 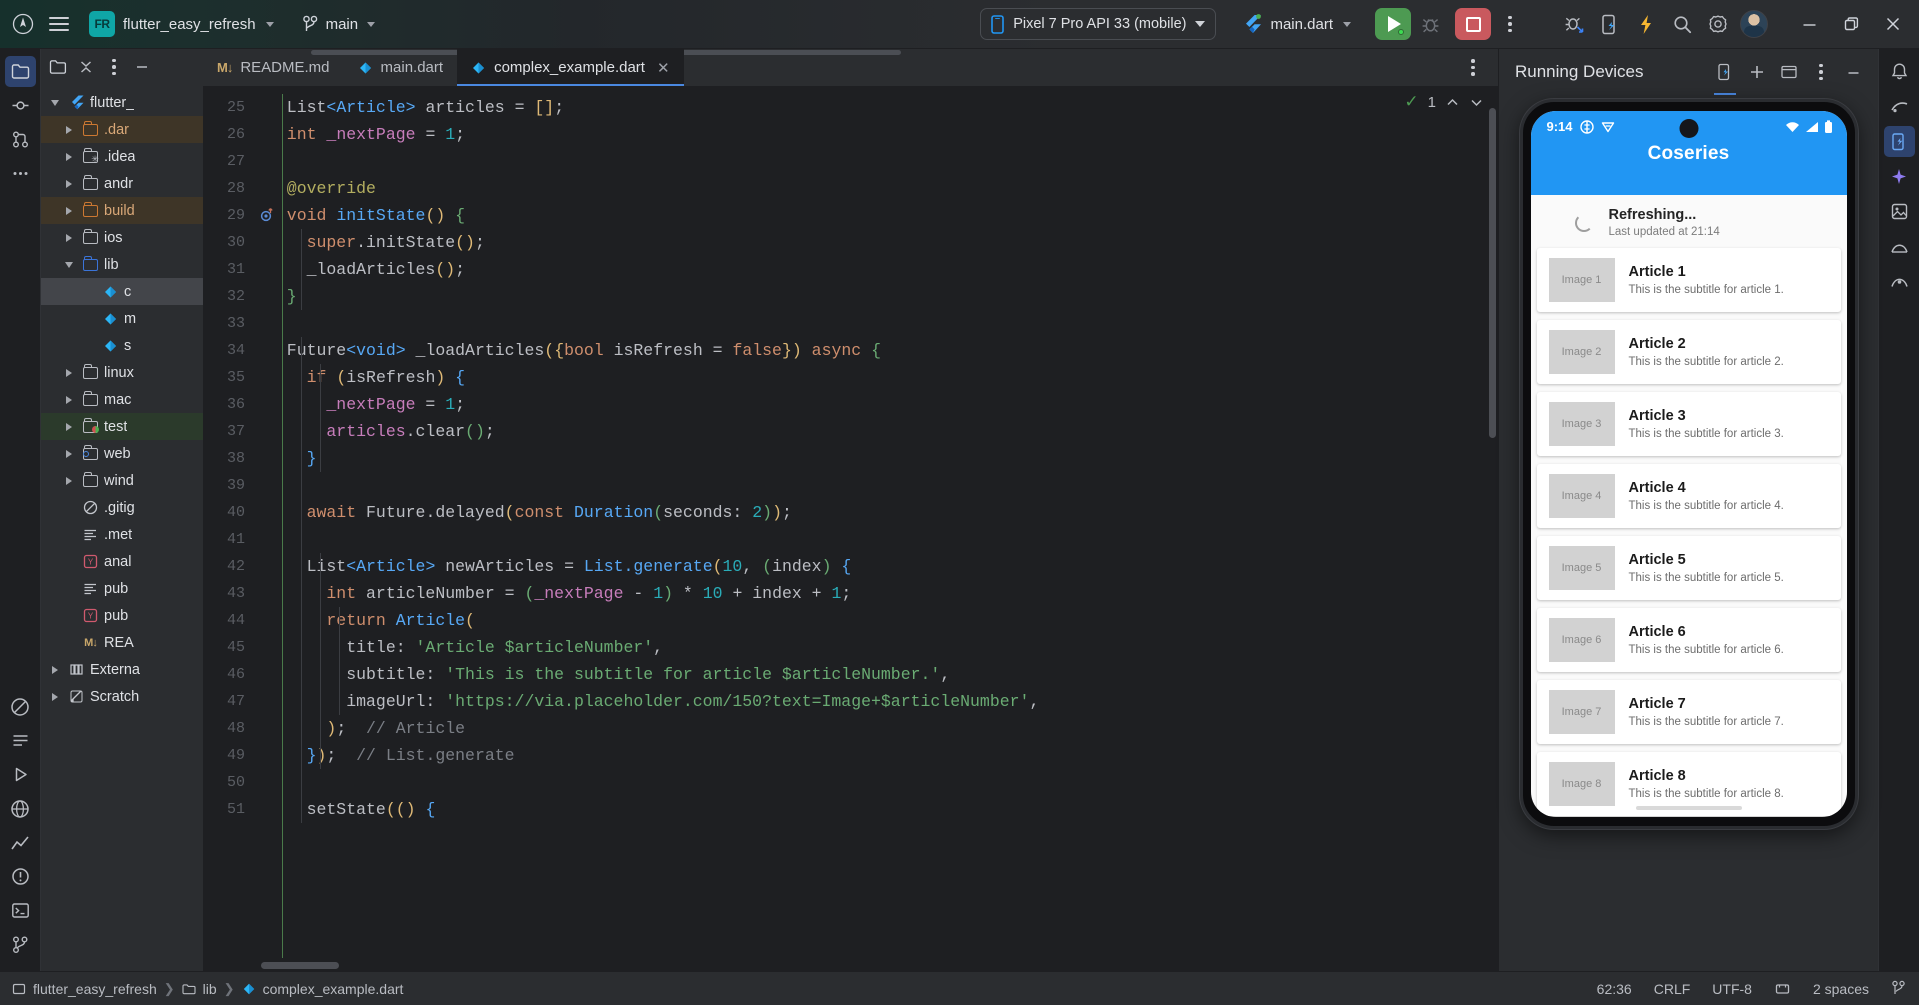 I want to click on tree-node-gitig: .gitig, so click(x=122, y=507).